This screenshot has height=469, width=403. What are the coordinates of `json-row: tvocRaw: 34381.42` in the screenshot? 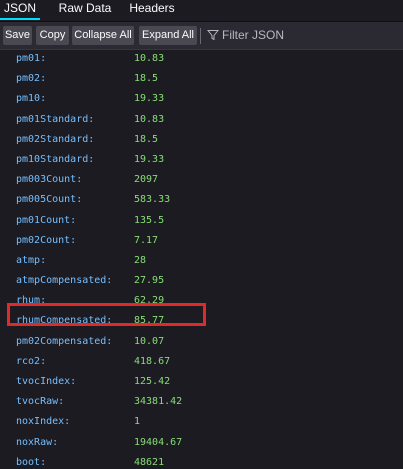 It's located at (201, 402).